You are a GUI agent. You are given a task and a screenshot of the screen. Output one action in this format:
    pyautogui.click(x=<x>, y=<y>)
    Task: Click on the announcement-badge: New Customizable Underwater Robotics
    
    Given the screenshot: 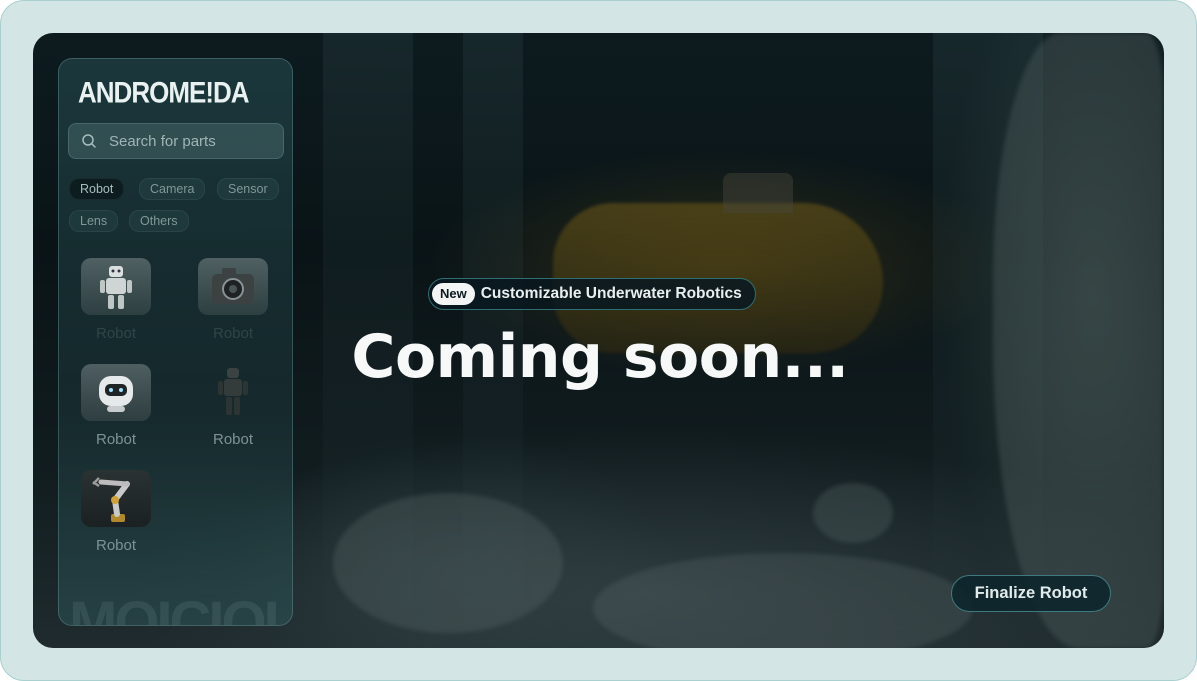 What is the action you would take?
    pyautogui.click(x=592, y=294)
    